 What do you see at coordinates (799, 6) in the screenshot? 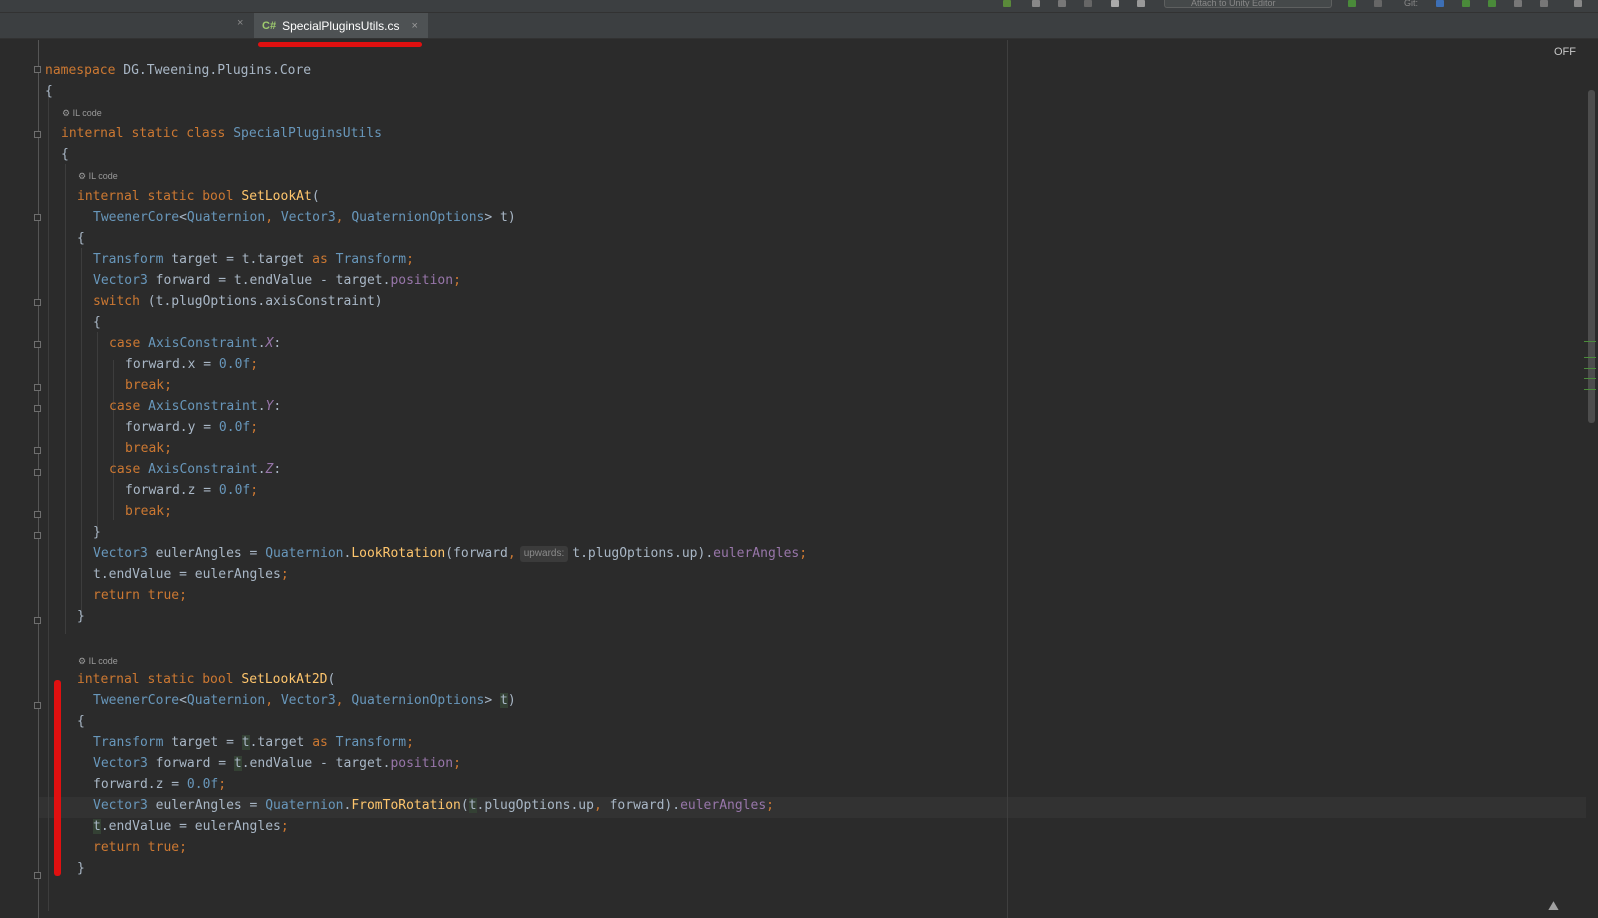
I see `main-toolbar: Attach to Unity Editor Git:` at bounding box center [799, 6].